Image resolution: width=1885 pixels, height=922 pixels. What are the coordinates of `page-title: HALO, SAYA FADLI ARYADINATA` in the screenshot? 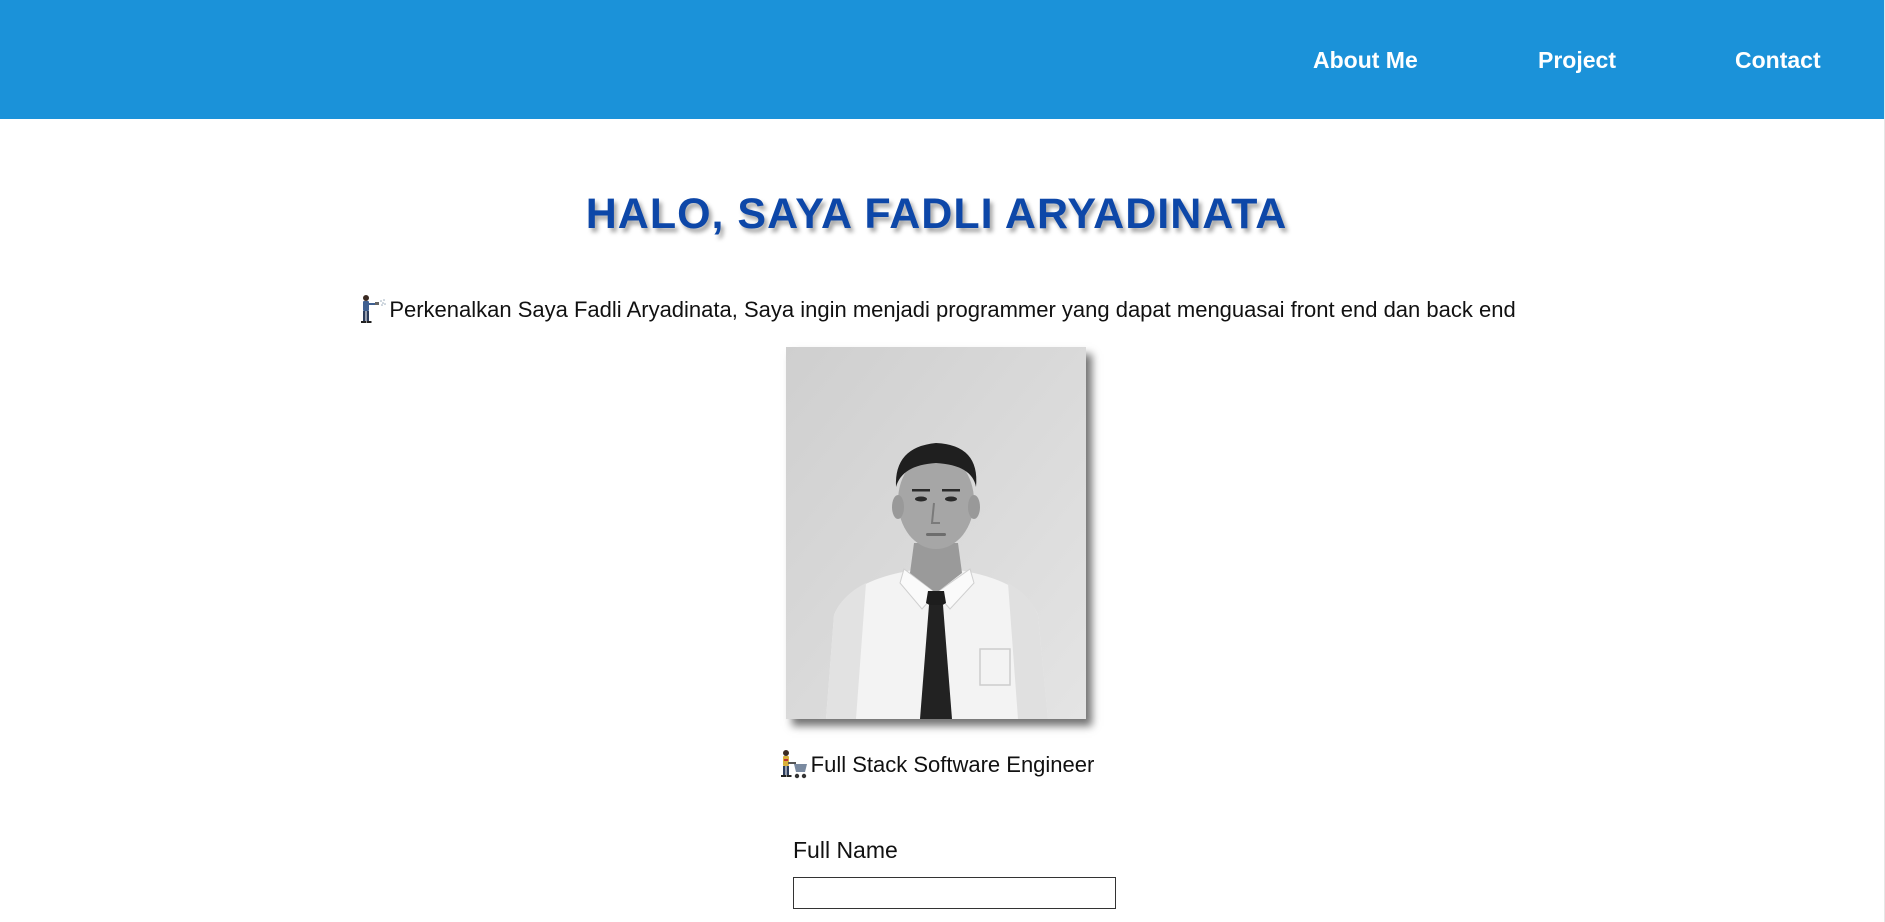 It's located at (936, 214).